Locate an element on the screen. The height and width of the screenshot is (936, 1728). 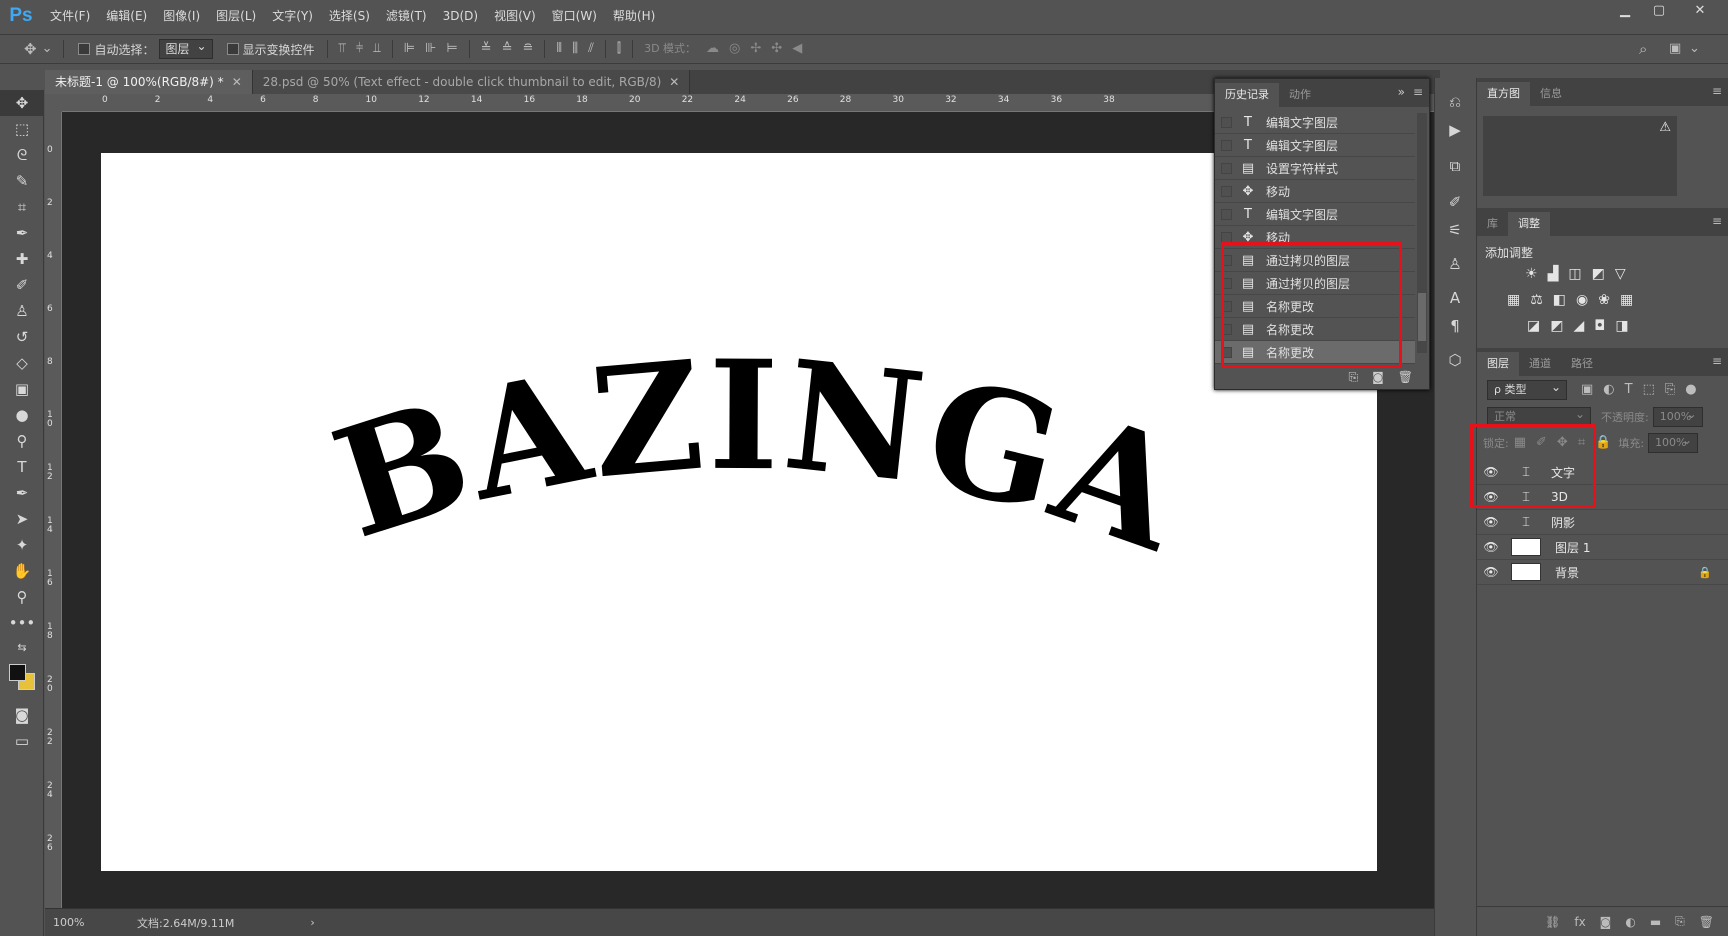
orbit-3d-icon: ☁ is located at coordinates (712, 49).